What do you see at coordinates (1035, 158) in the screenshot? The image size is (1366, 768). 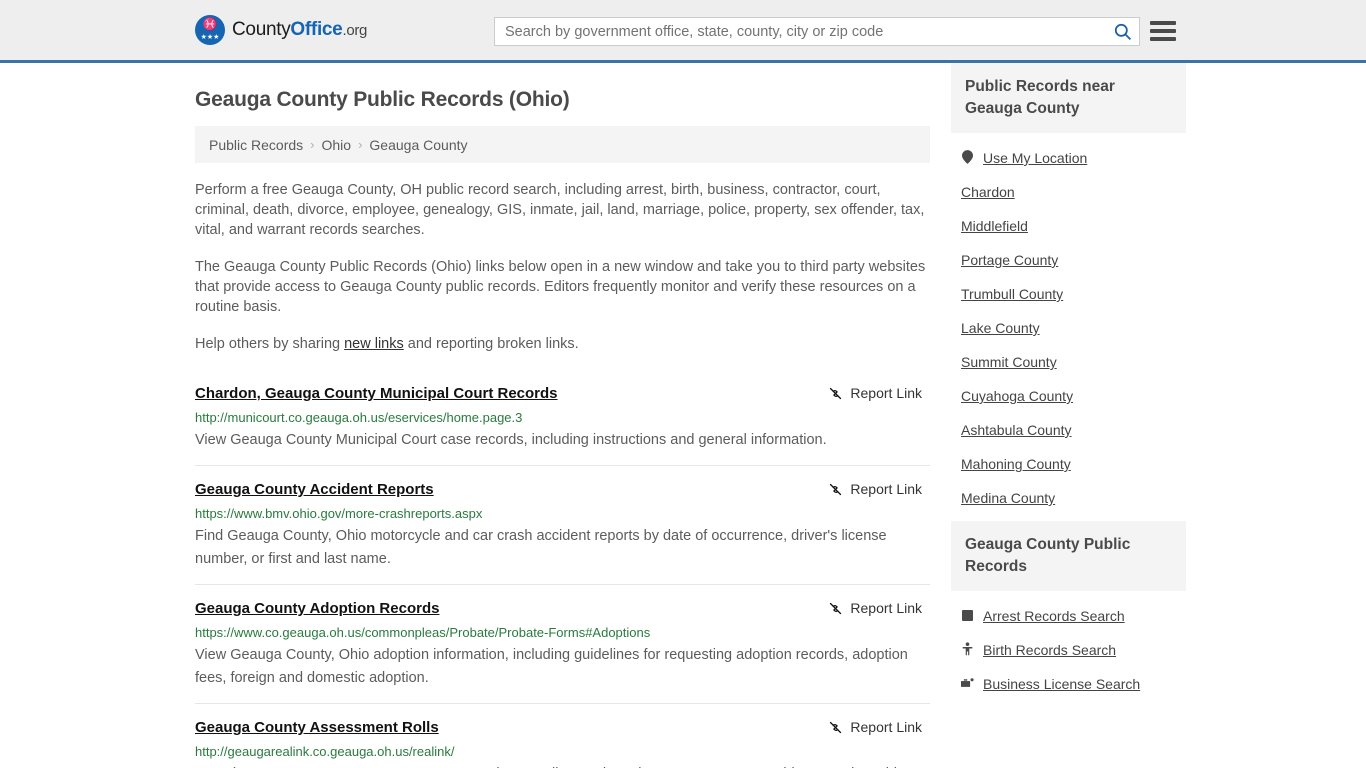 I see `sidebar-link-label: Use My Location` at bounding box center [1035, 158].